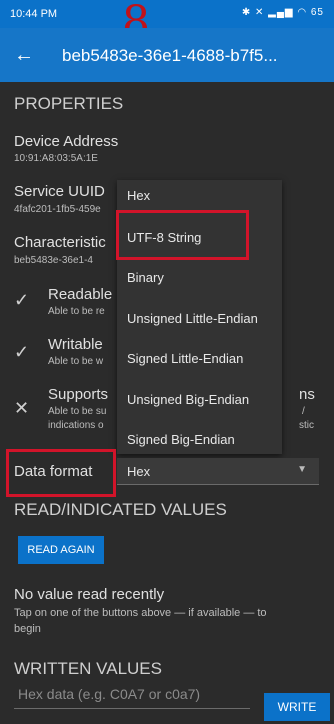  Describe the element at coordinates (57, 209) in the screenshot. I see `service-uuid-value: 4fafc201-1fb5-459e` at that location.